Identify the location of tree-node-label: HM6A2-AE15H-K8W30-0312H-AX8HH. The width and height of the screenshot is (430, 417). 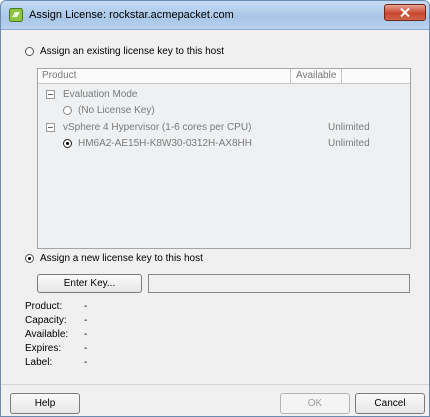
(165, 143).